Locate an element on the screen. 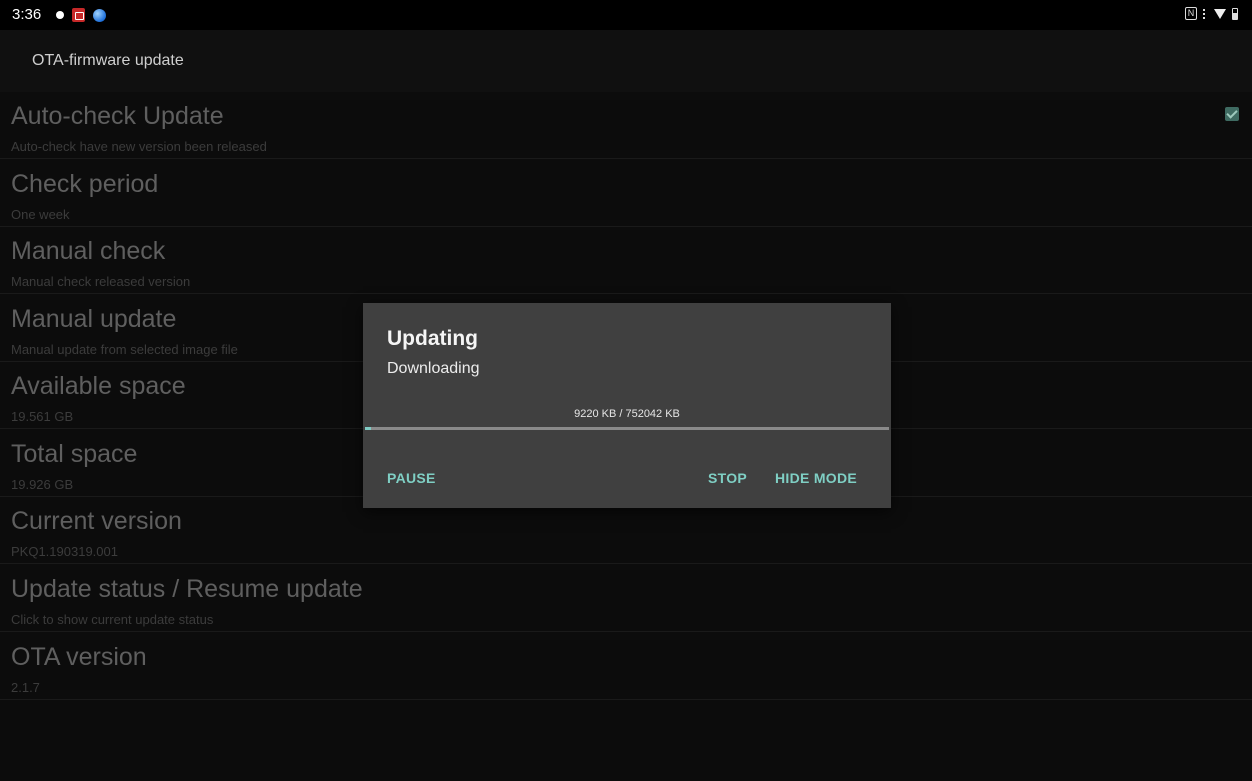  battery-icon is located at coordinates (1235, 13).